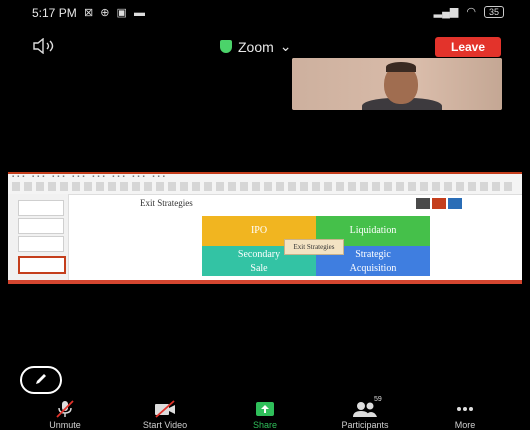 The height and width of the screenshot is (430, 530). What do you see at coordinates (468, 47) in the screenshot?
I see `leave-button: Leave` at bounding box center [468, 47].